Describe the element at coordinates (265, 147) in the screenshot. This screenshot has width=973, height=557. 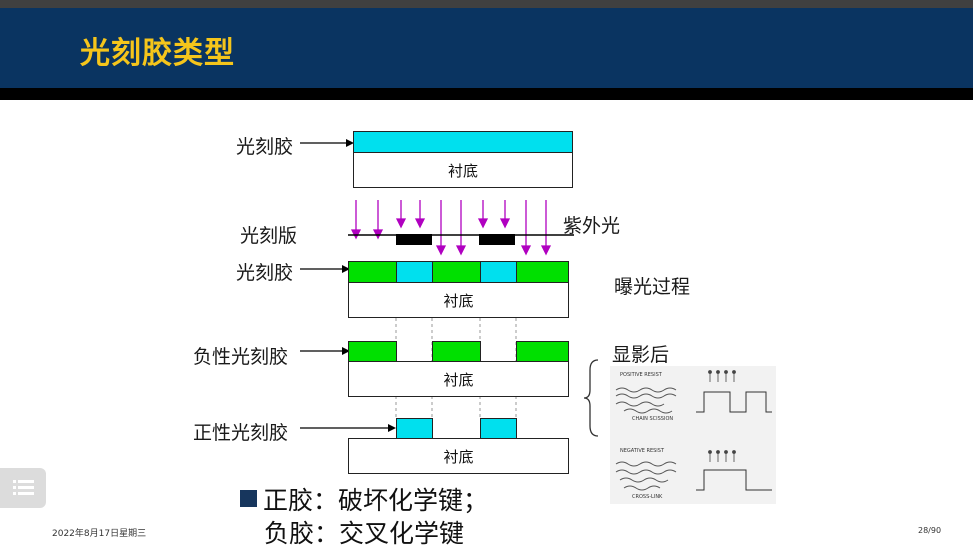
I see `photoresist-label-1: 光刻胶` at that location.